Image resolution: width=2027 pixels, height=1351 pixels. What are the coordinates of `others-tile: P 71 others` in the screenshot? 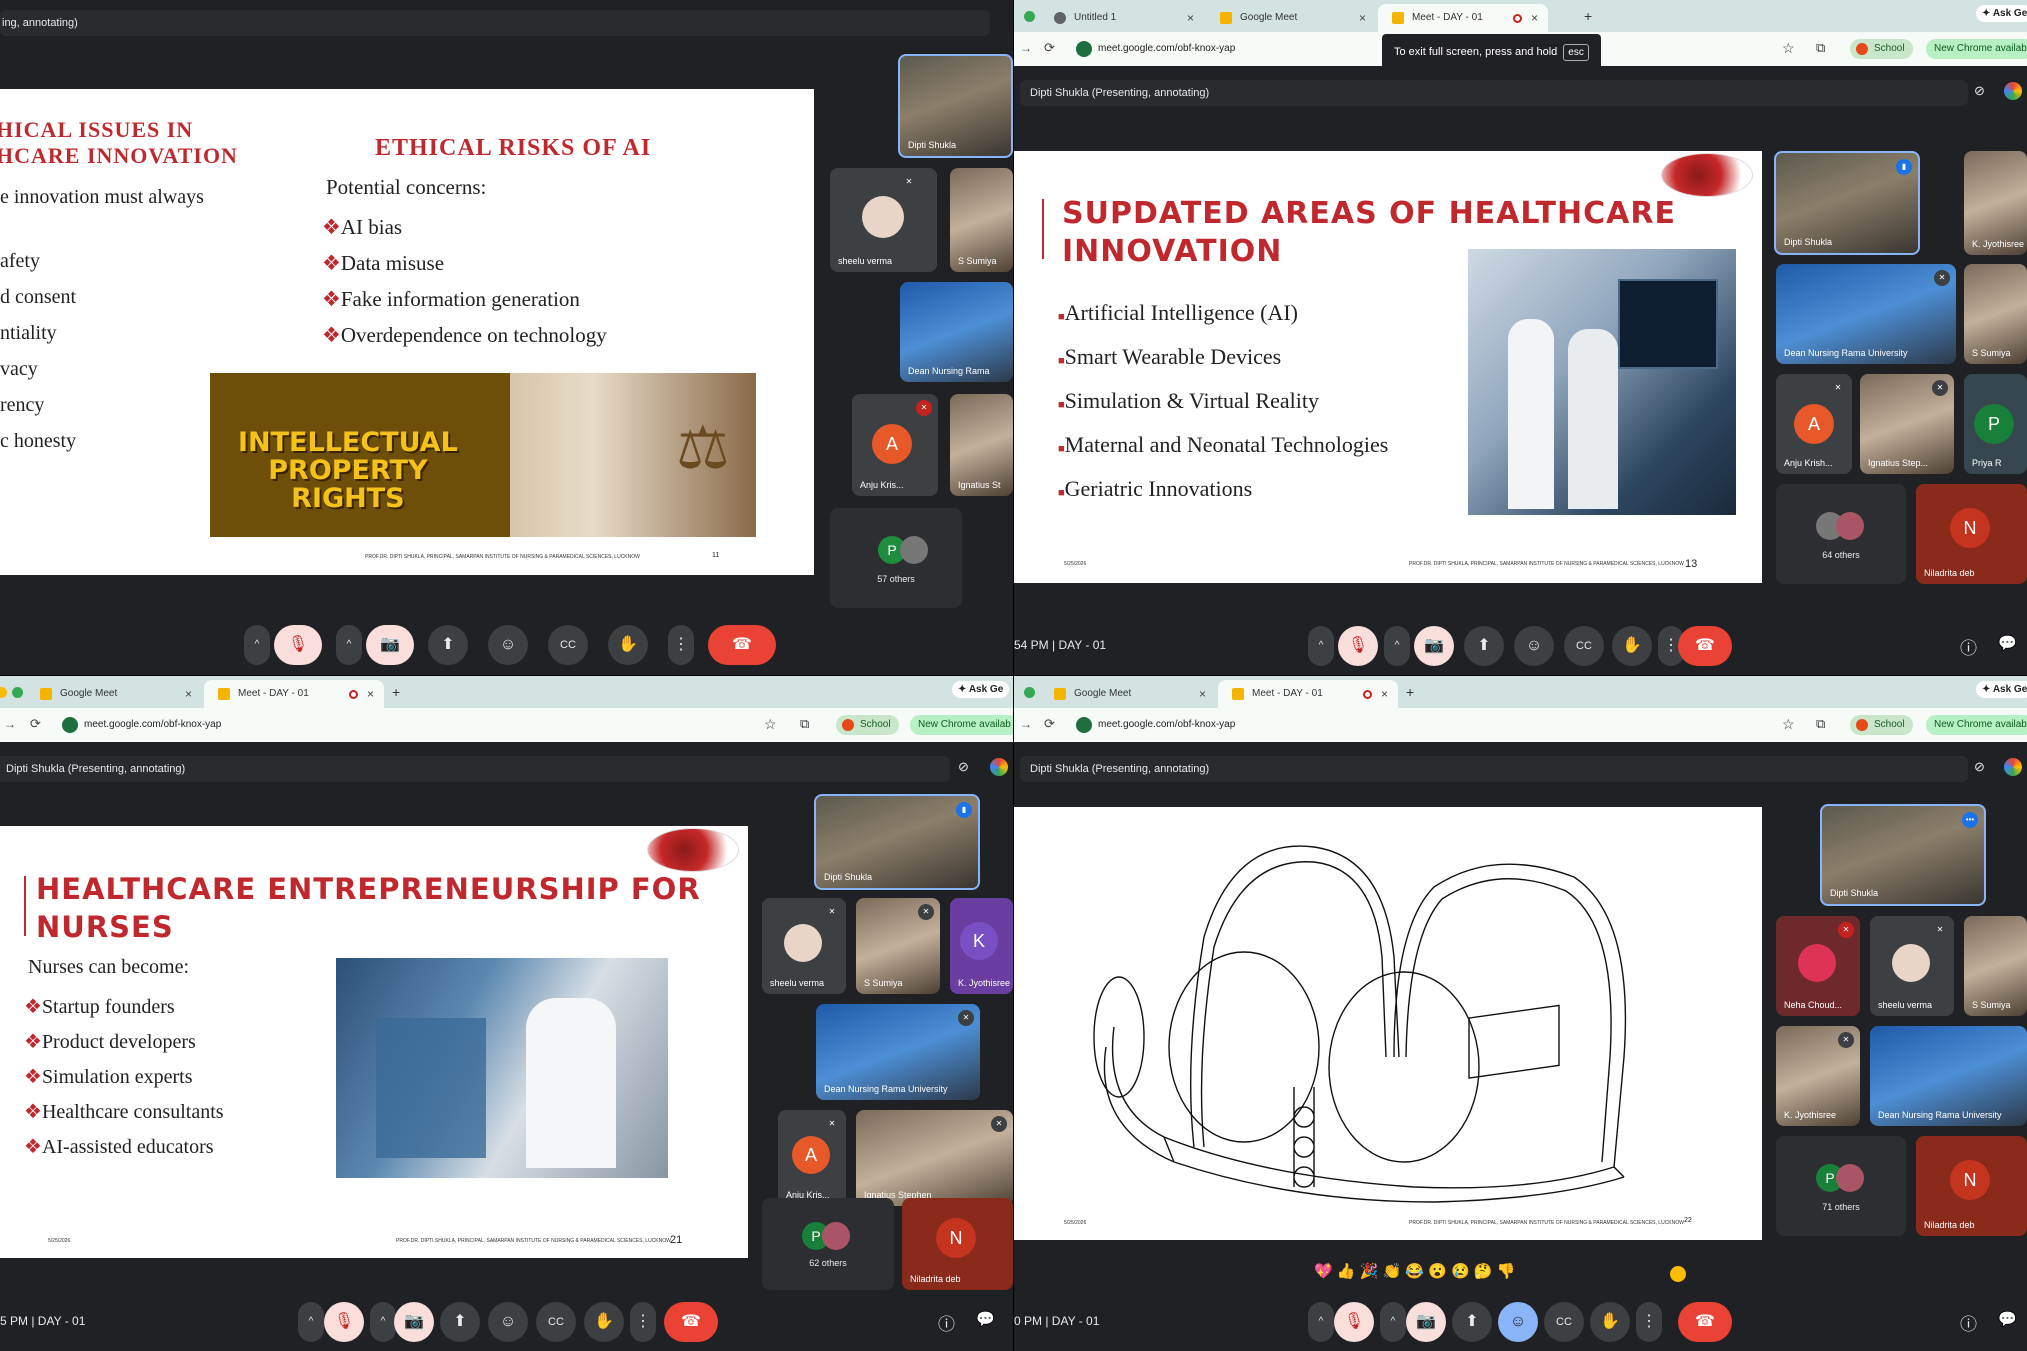 It's located at (1841, 1186).